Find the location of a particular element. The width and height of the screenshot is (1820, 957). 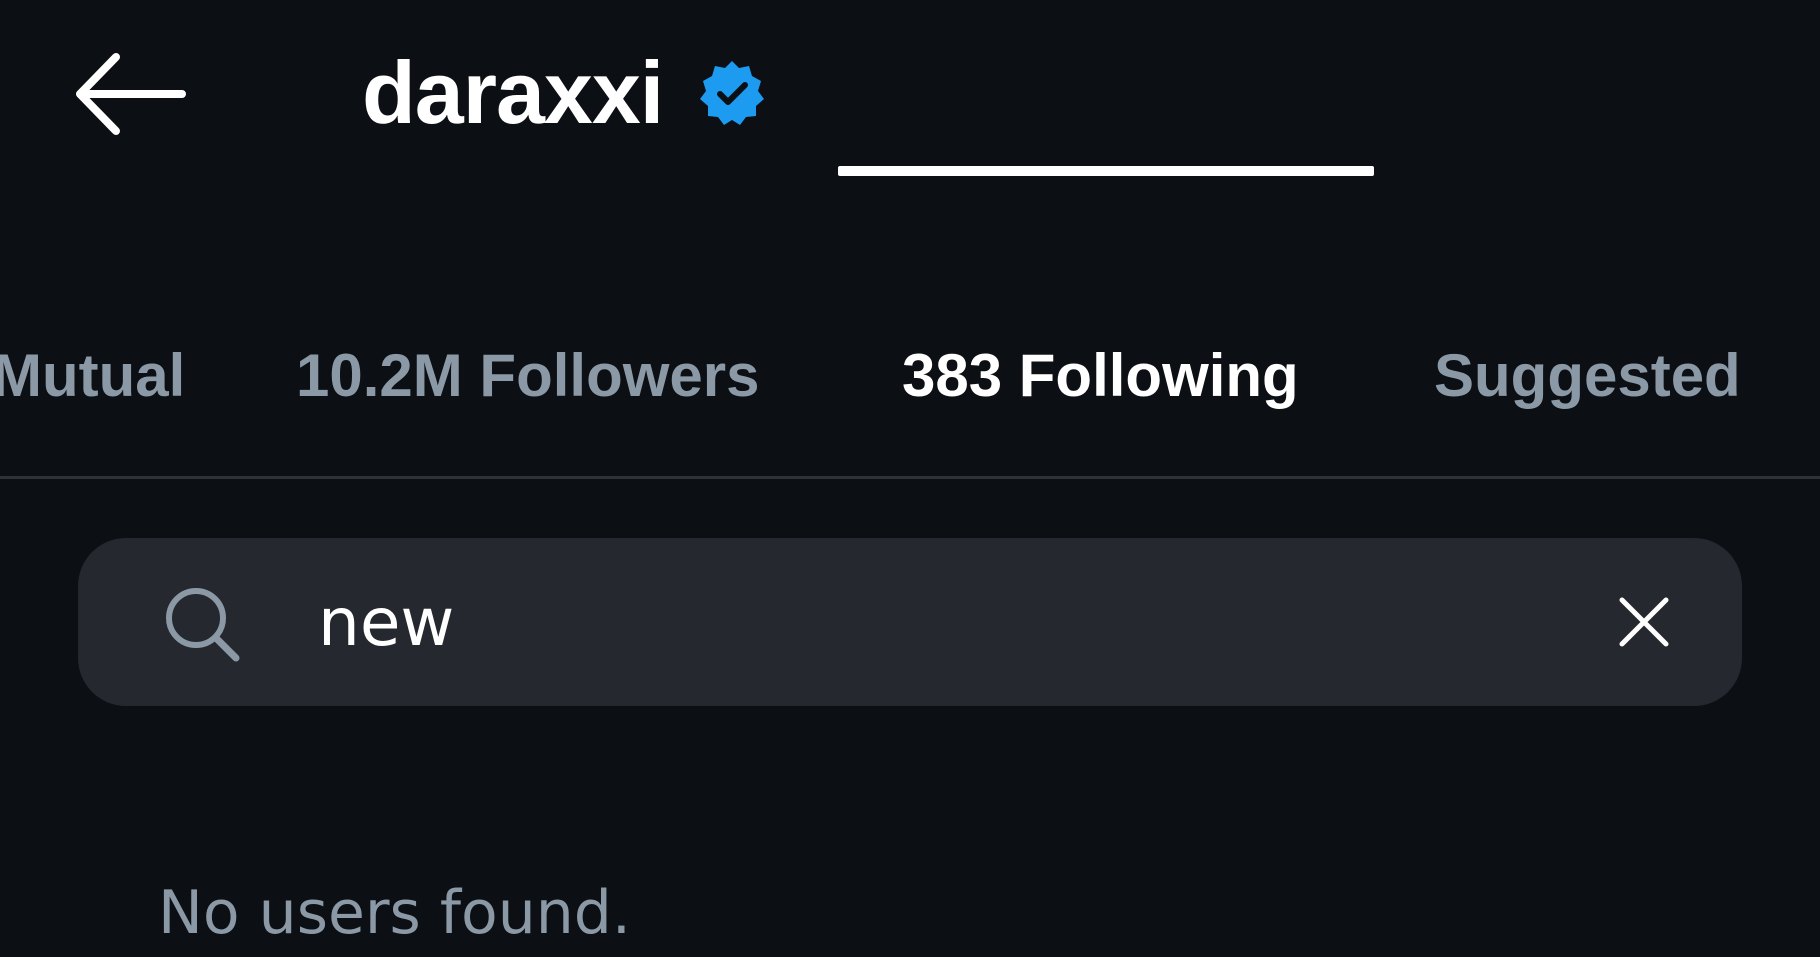

tab-suggested: Suggested is located at coordinates (1587, 375).